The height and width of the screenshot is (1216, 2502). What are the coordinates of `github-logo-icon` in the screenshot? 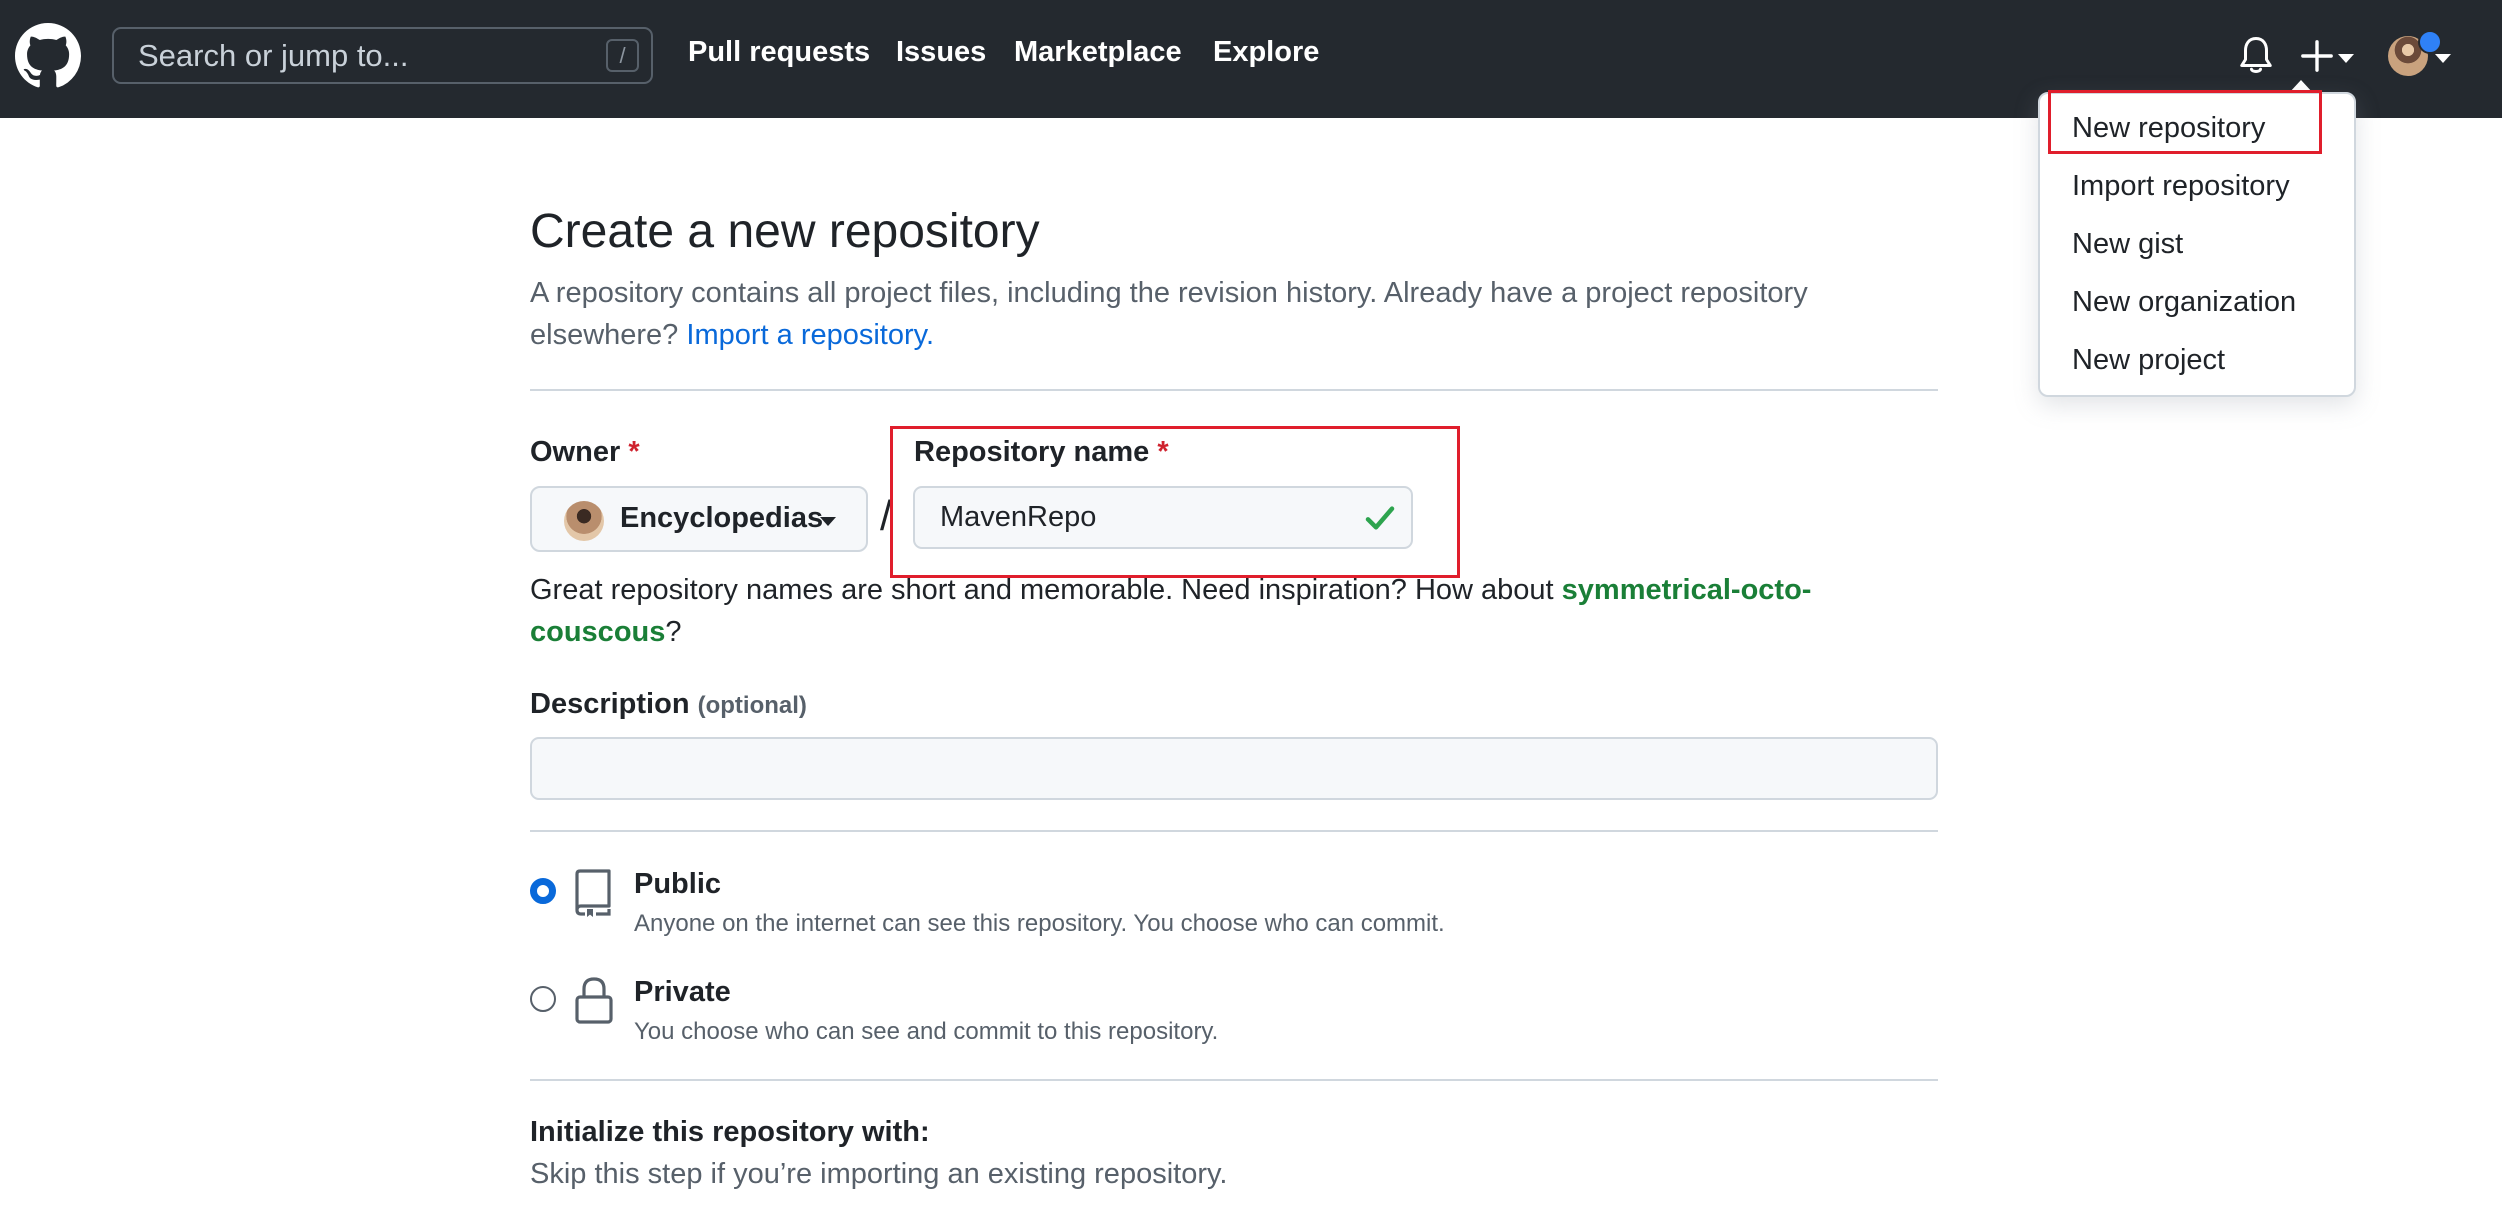 It's located at (48, 56).